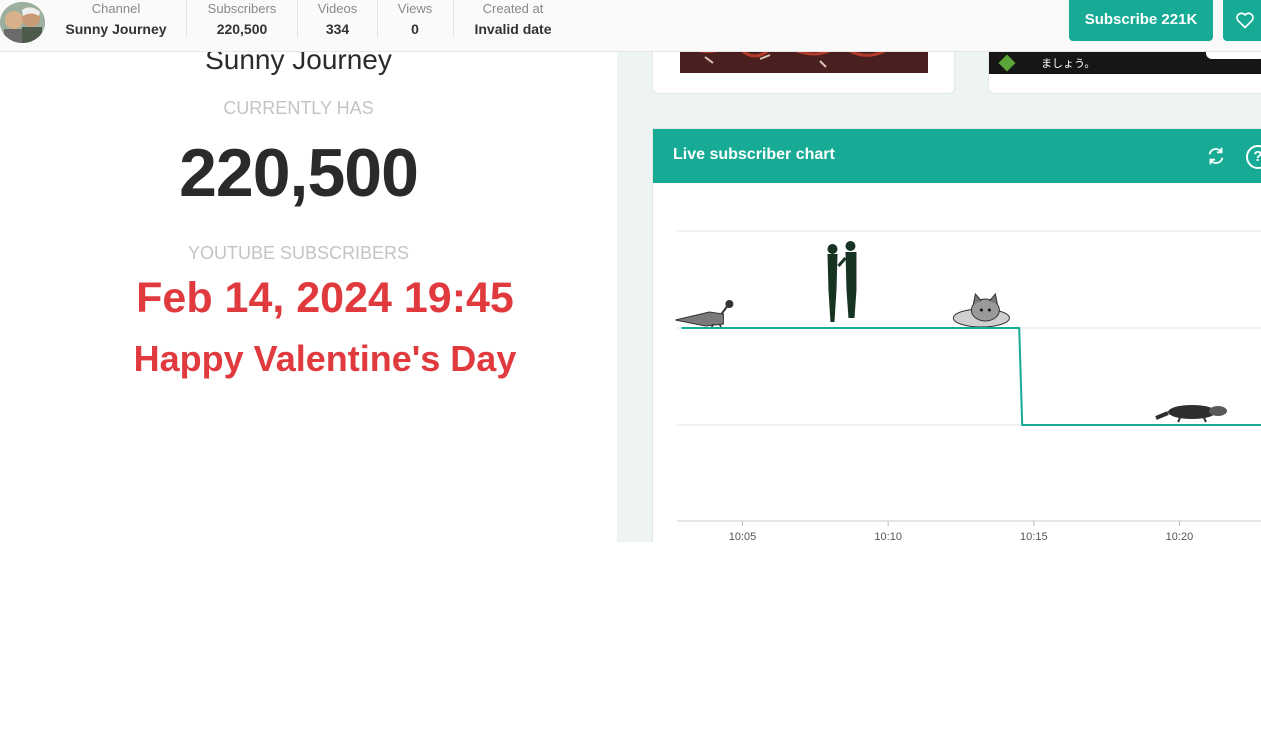  Describe the element at coordinates (325, 358) in the screenshot. I see `valentine-message: Happy Valentine's Day` at that location.